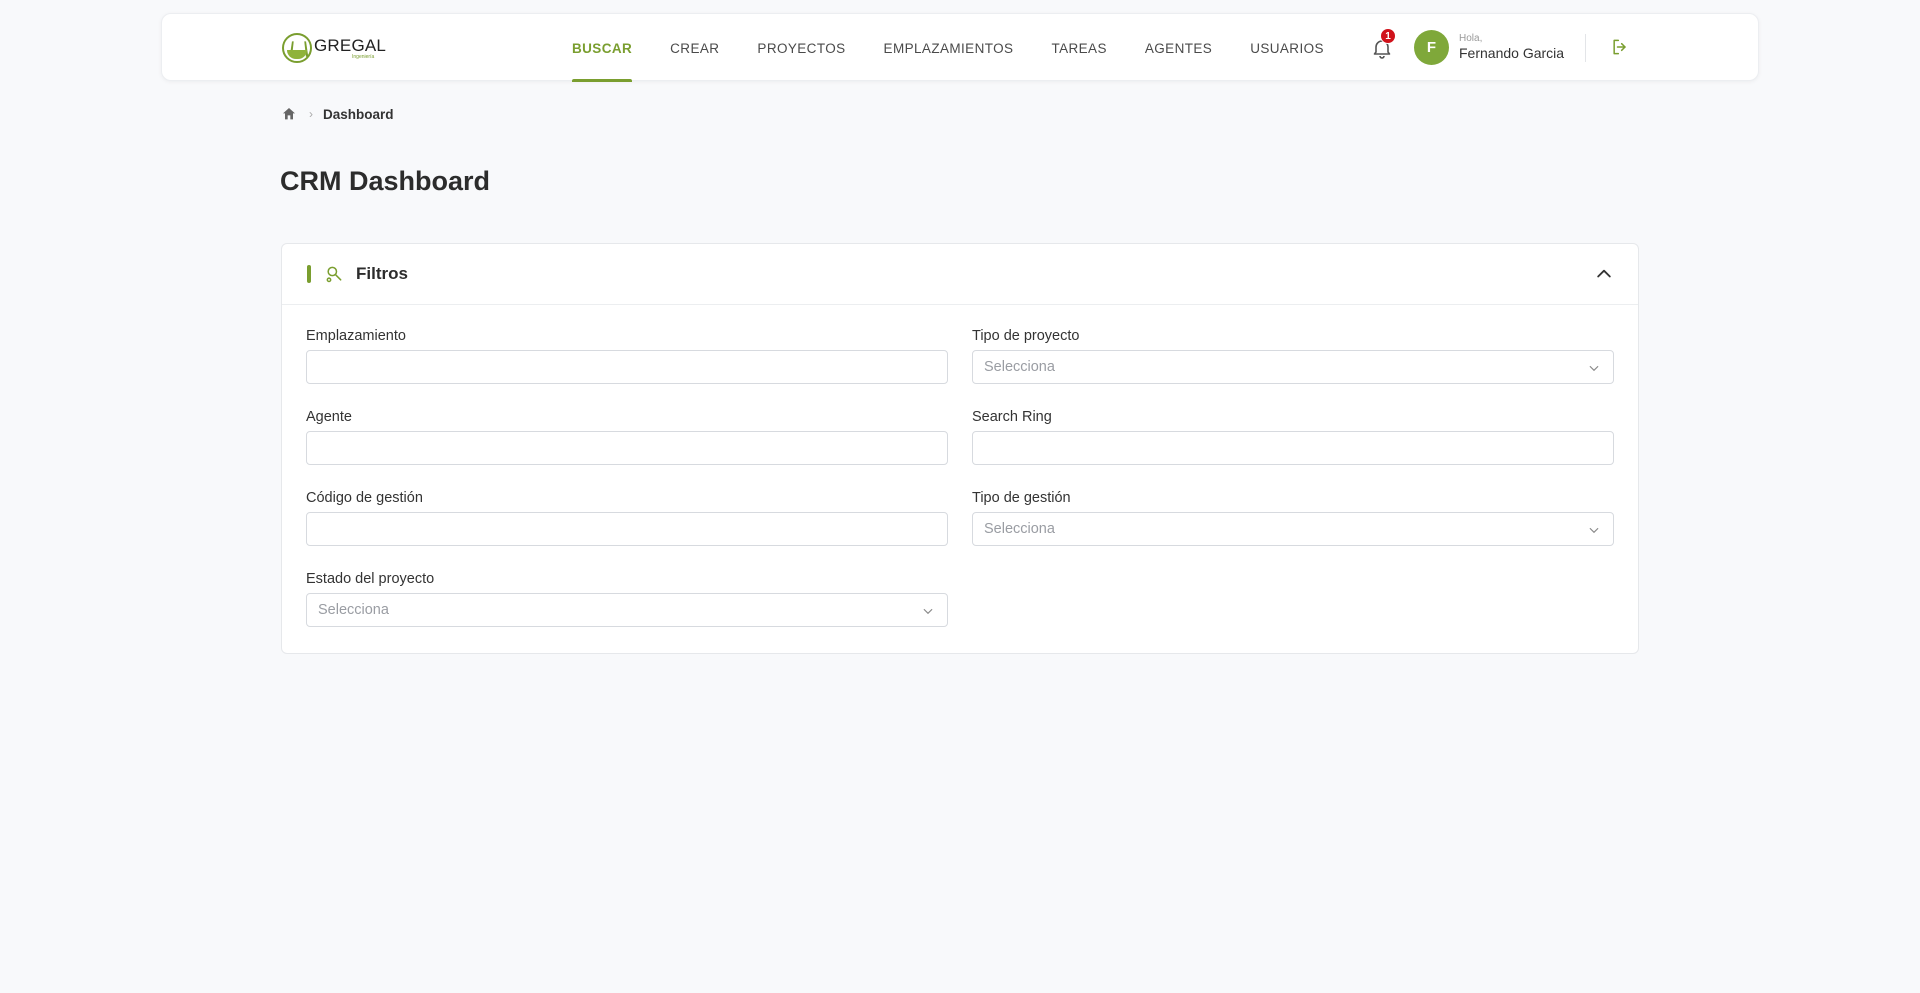 This screenshot has width=1920, height=993. I want to click on tipo-gestion-field-group: Tipo de gestión Selecciona, so click(1293, 518).